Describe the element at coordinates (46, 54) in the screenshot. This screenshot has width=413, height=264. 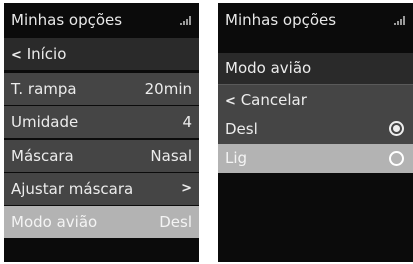
I see `back-button-label: Início` at that location.